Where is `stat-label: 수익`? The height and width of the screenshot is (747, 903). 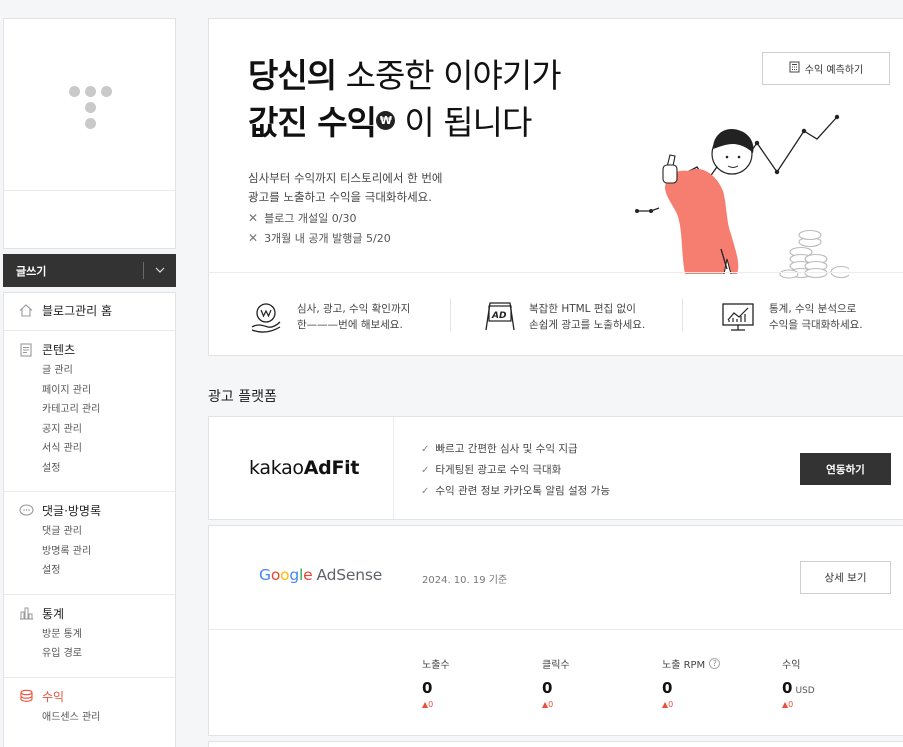
stat-label: 수익 is located at coordinates (791, 665).